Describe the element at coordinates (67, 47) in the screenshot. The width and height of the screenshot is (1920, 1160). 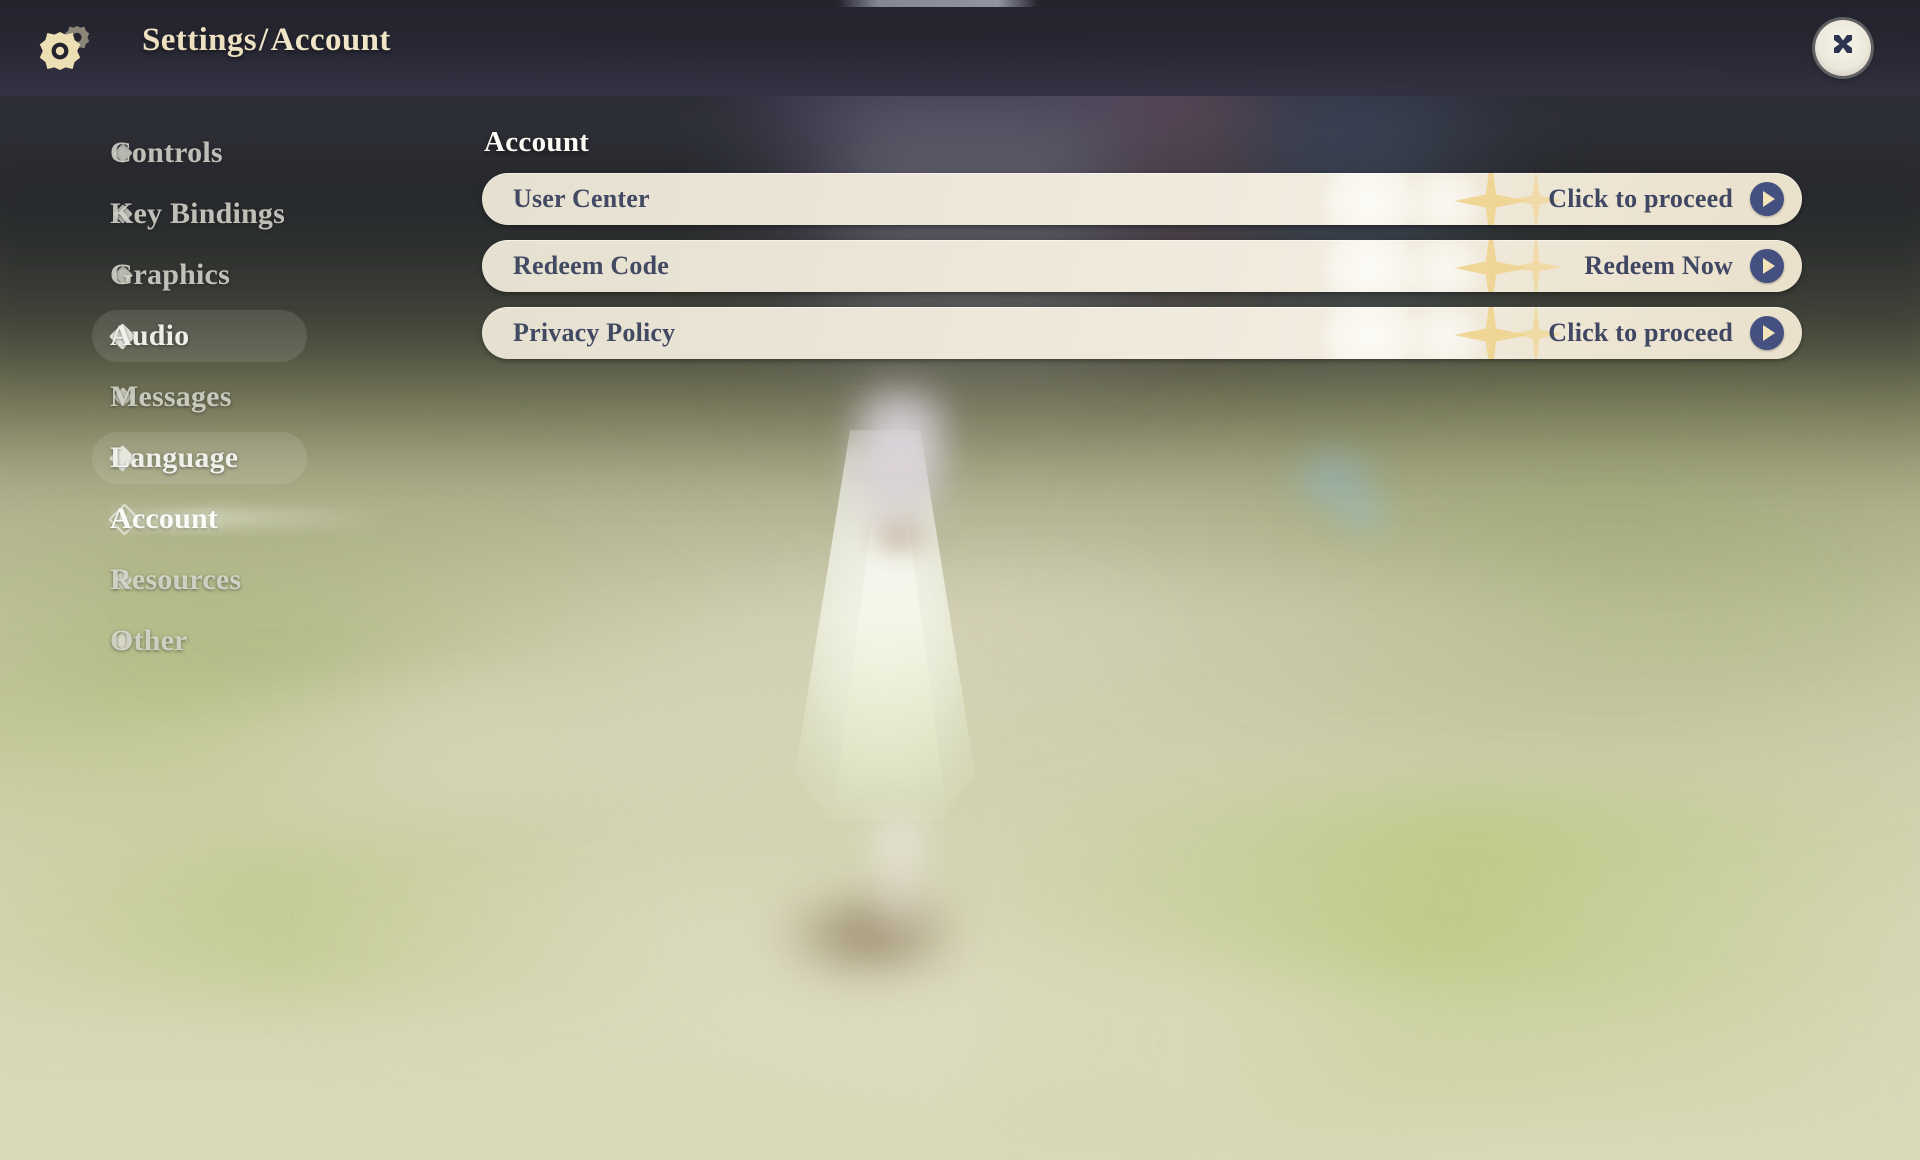
I see `gear-icon` at that location.